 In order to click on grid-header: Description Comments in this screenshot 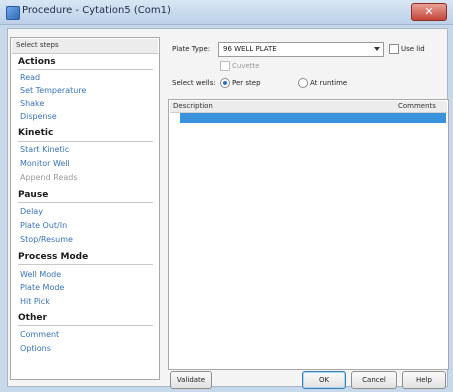, I will do `click(308, 107)`.